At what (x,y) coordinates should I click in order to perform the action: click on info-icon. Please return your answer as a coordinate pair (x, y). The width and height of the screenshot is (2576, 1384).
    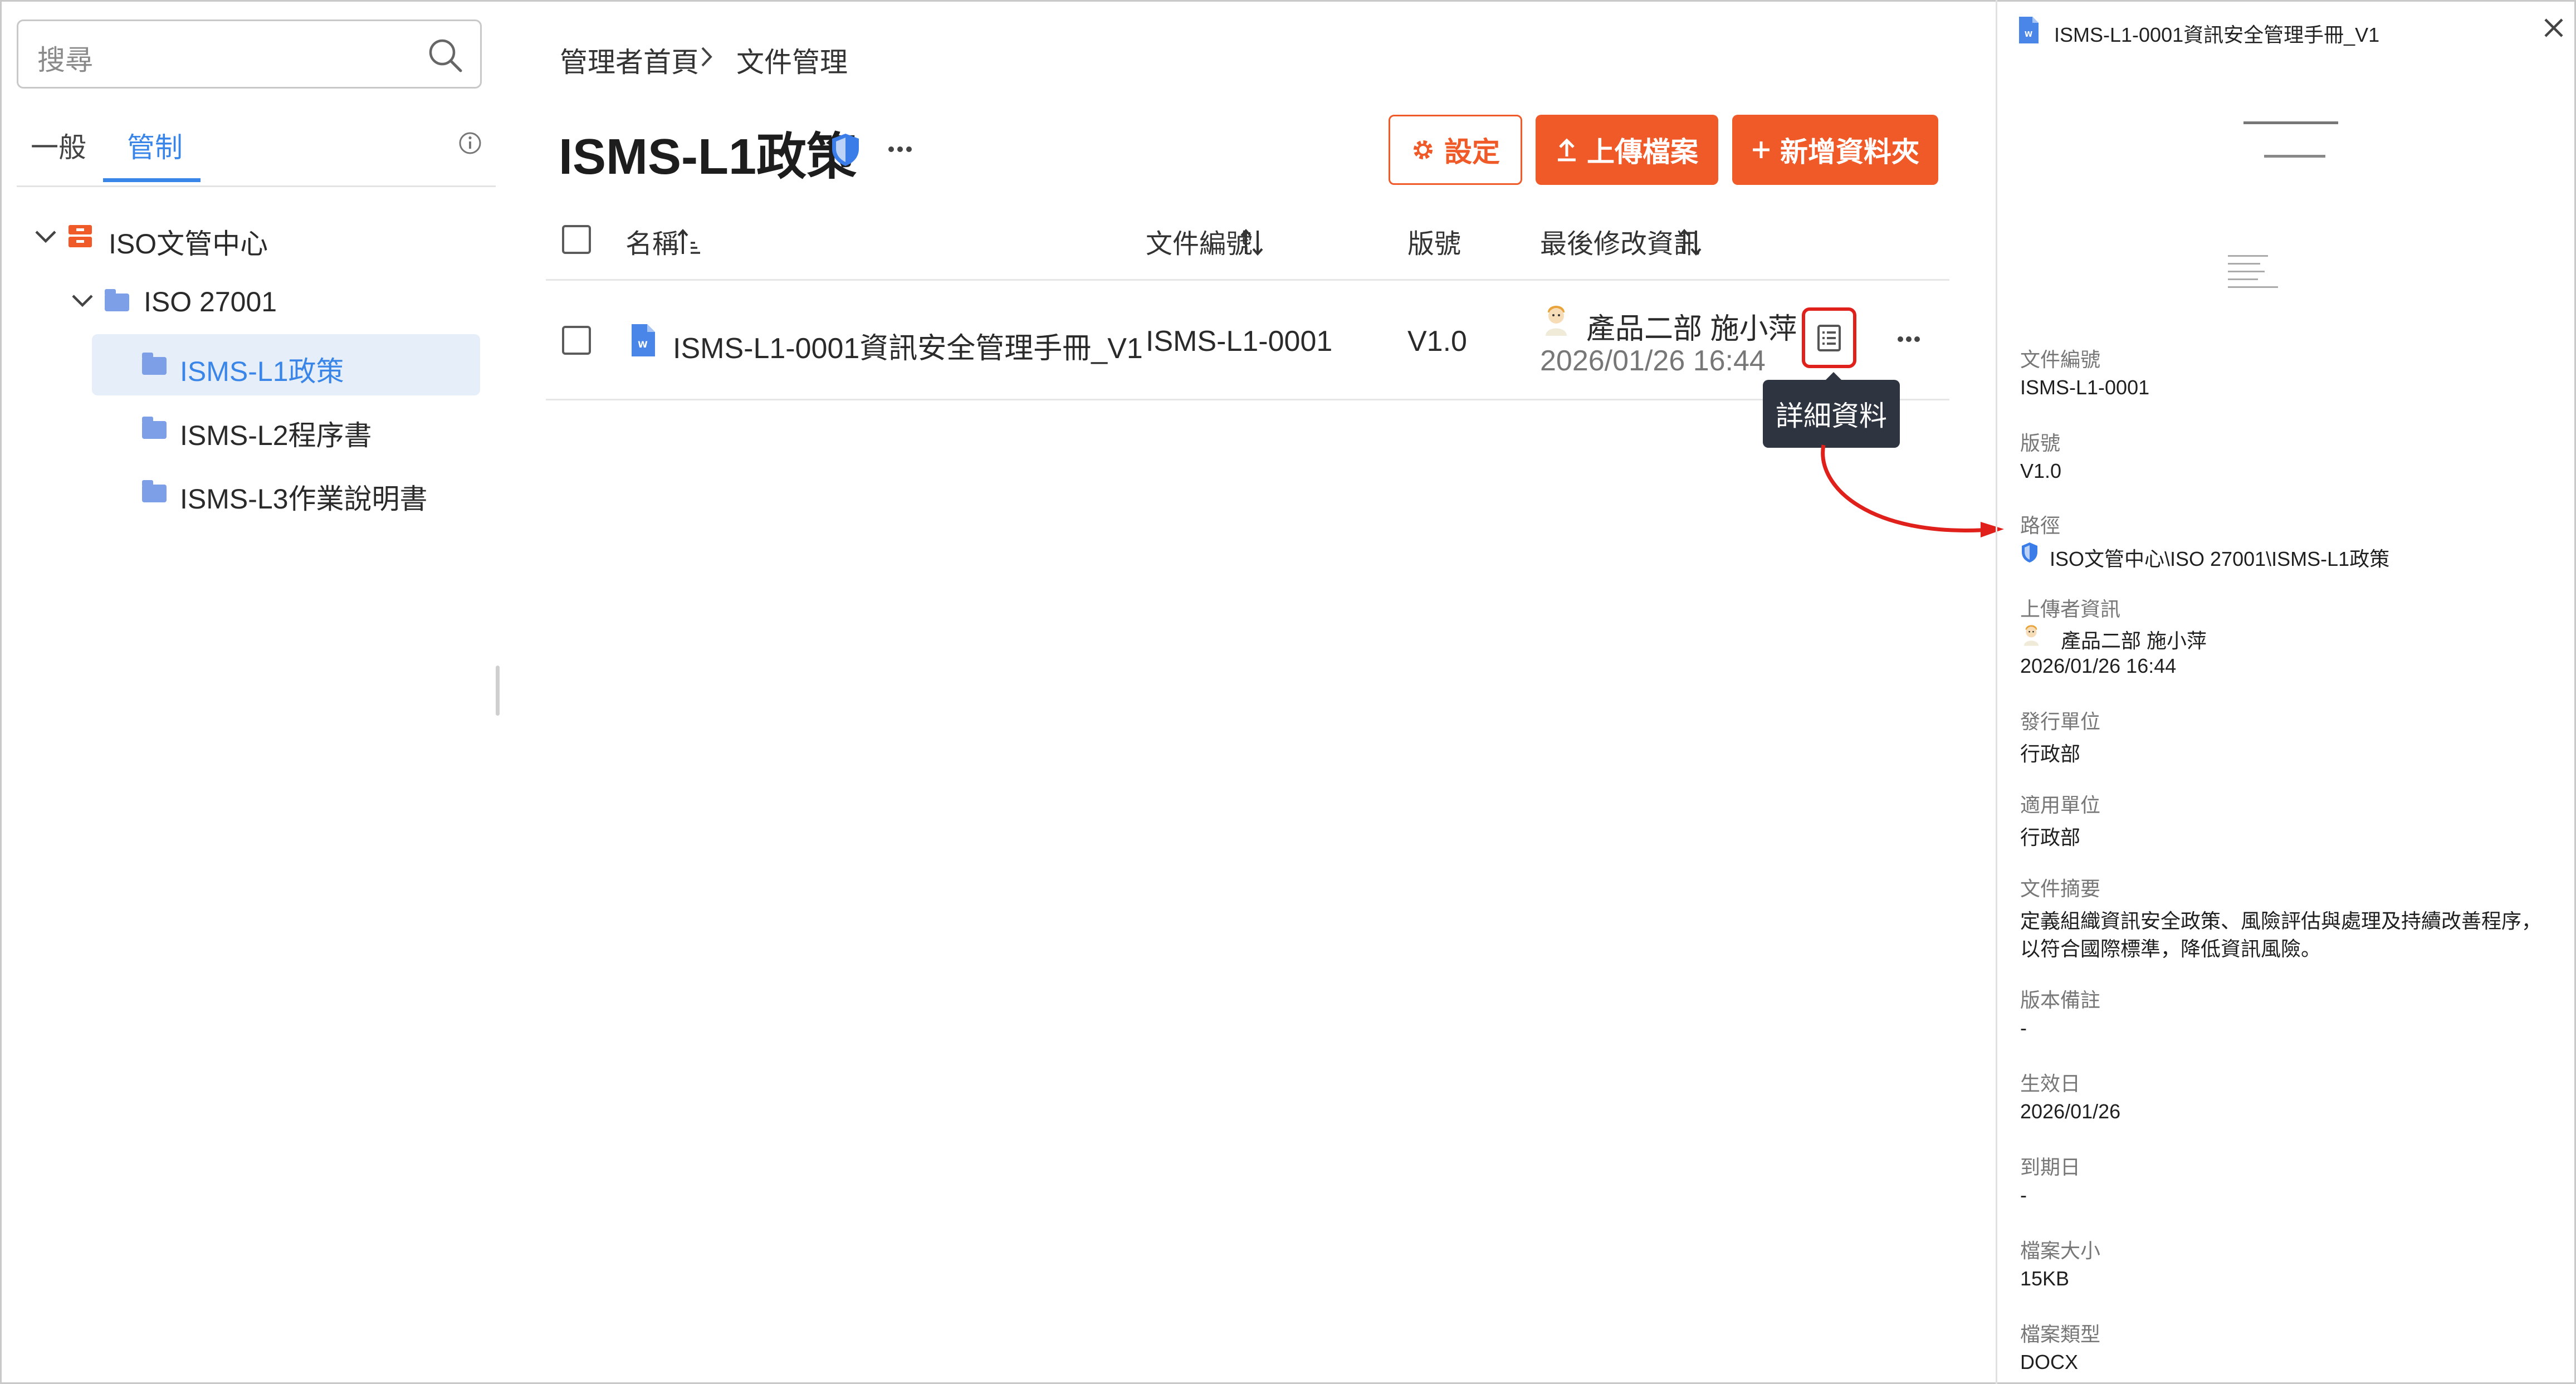
    Looking at the image, I should click on (470, 143).